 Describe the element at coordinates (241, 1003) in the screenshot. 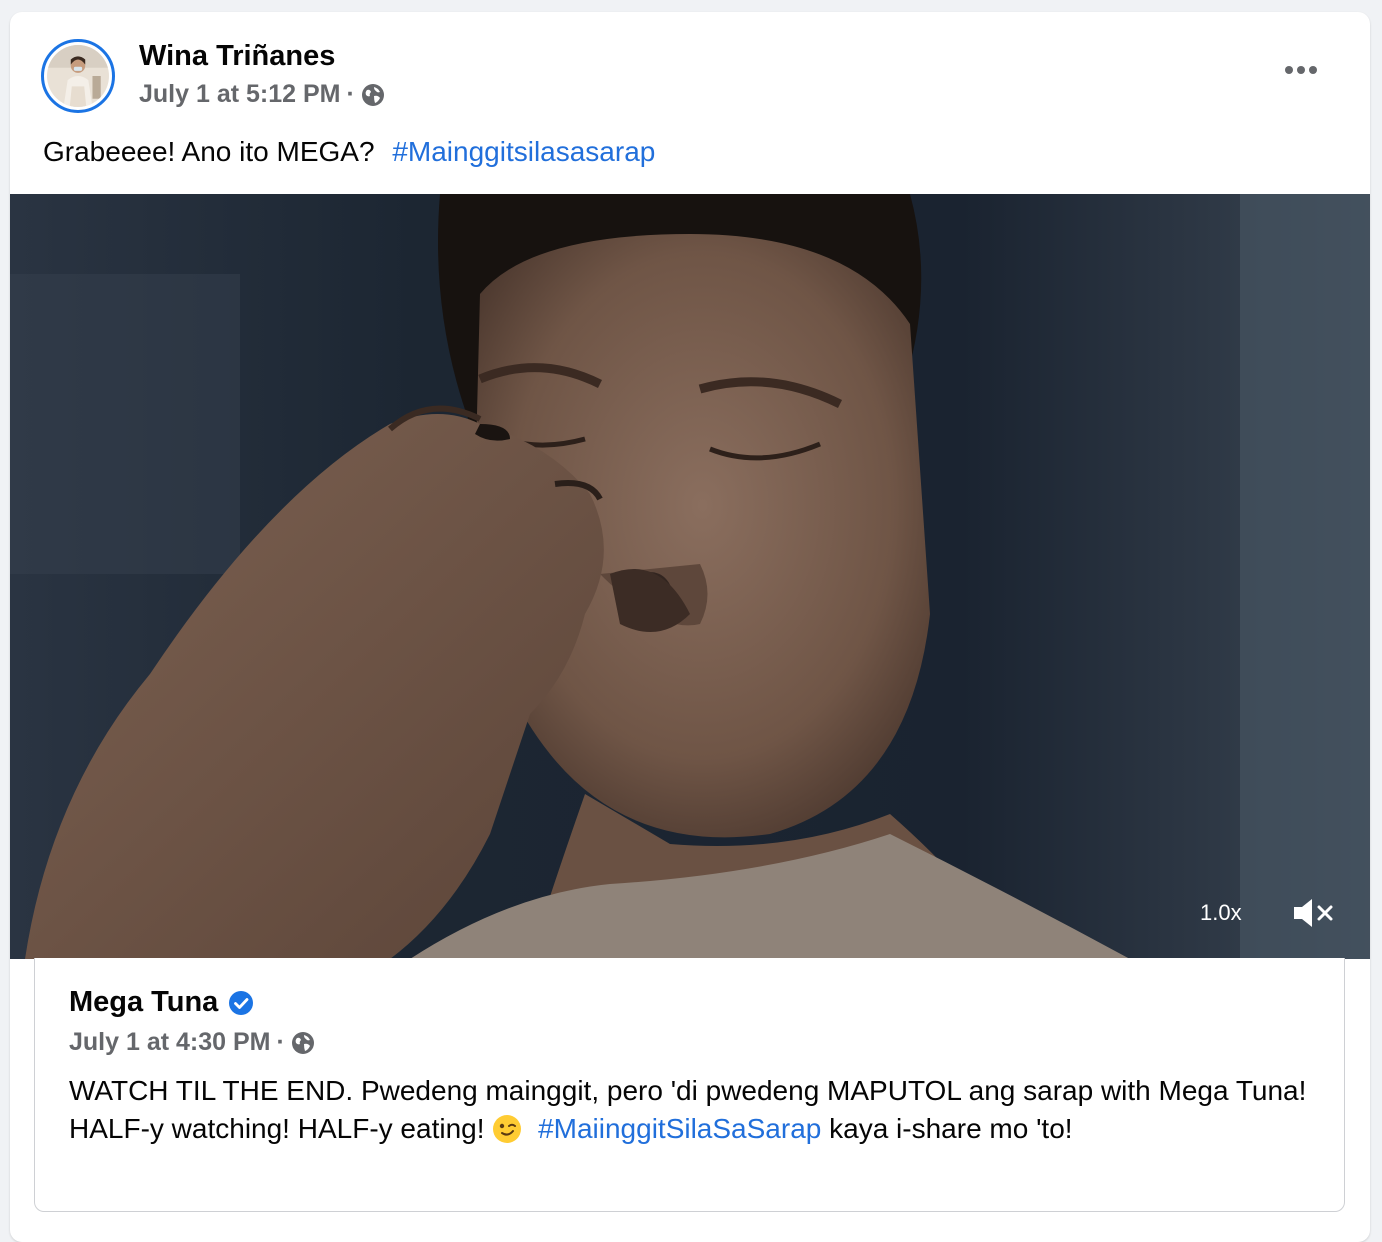

I see `verified-badge-icon` at that location.